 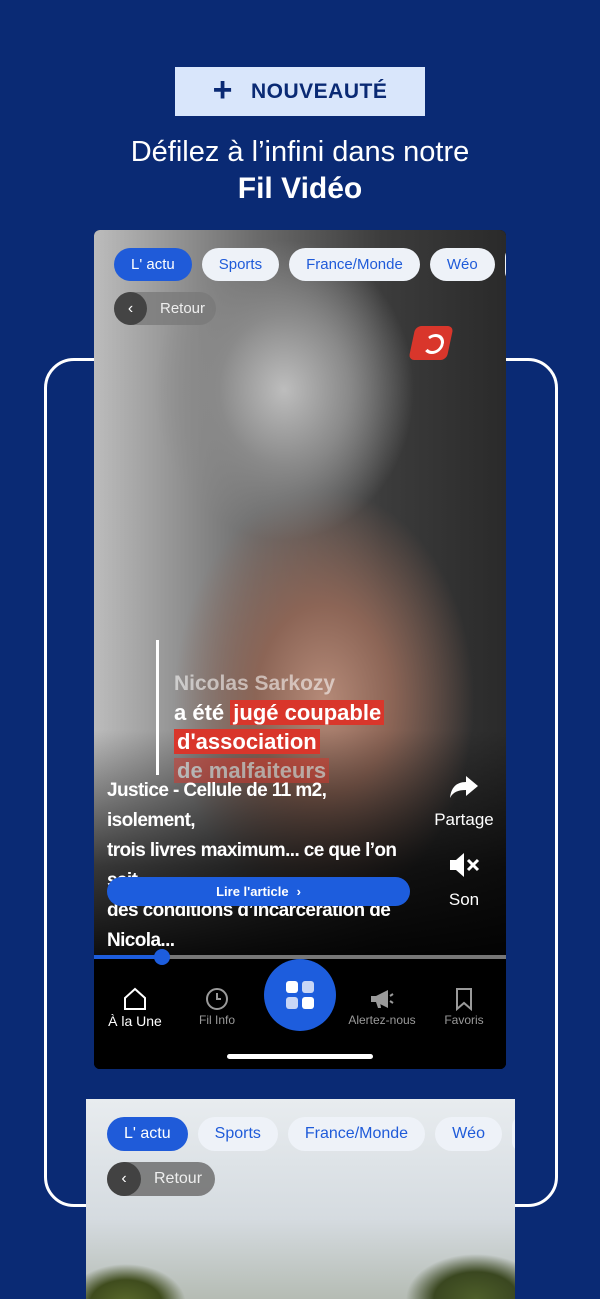 I want to click on chip-france-monde: France/Monde, so click(x=354, y=264).